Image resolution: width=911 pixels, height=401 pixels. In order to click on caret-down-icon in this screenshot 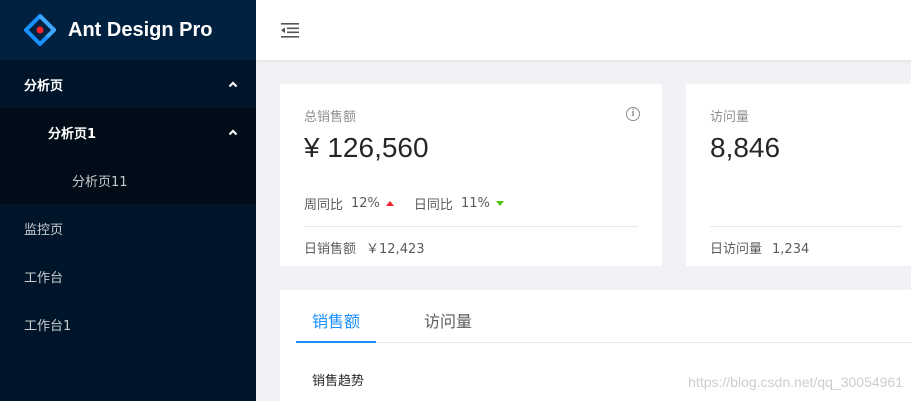, I will do `click(499, 203)`.